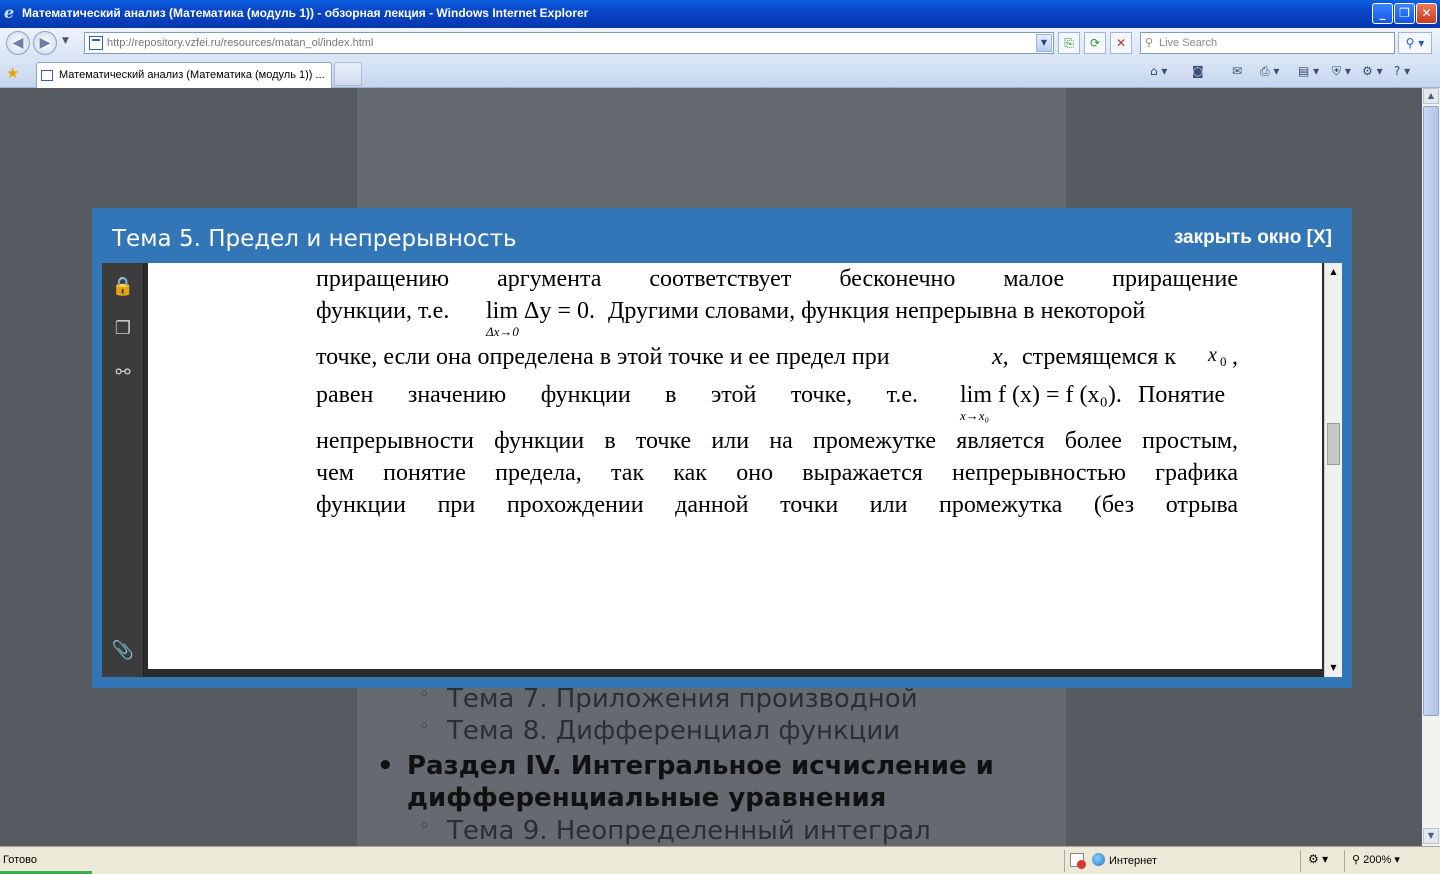 The image size is (1440, 874). What do you see at coordinates (123, 287) in the screenshot?
I see `lock-icon: 🔒` at bounding box center [123, 287].